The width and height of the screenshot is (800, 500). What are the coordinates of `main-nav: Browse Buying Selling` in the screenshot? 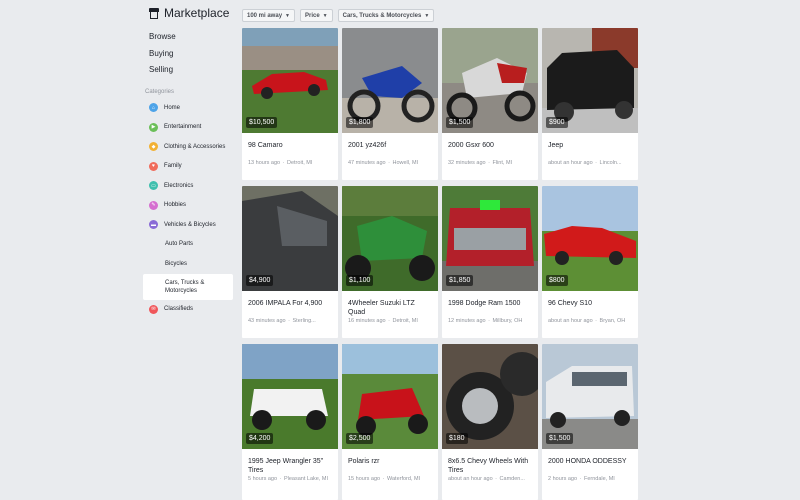 It's located at (162, 56).